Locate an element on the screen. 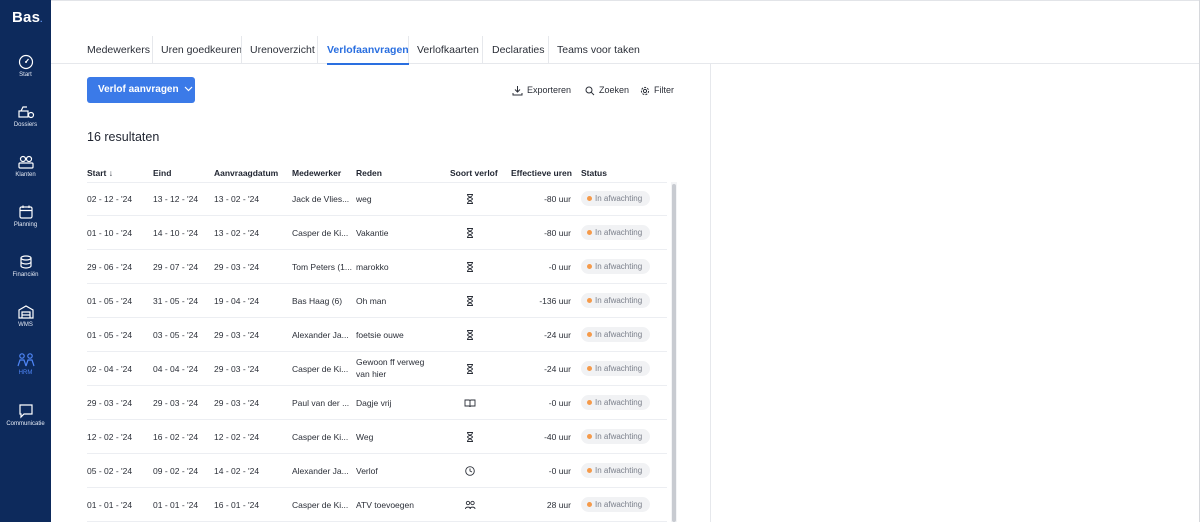 The image size is (1200, 522). cell-start: 01 - 05 - '24 is located at coordinates (110, 301).